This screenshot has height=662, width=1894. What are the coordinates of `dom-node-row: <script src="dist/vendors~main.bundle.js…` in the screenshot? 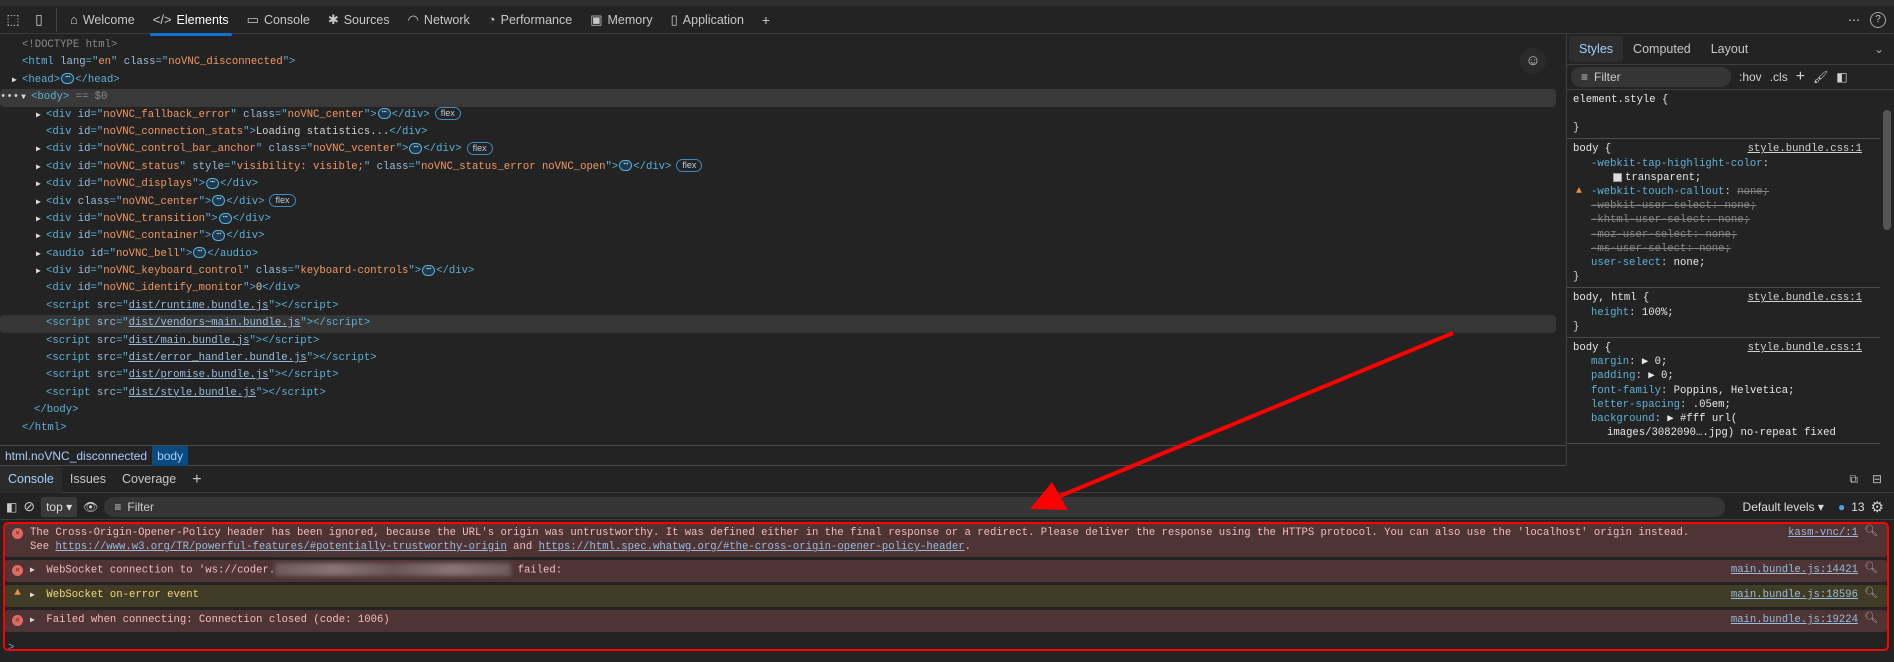 It's located at (778, 324).